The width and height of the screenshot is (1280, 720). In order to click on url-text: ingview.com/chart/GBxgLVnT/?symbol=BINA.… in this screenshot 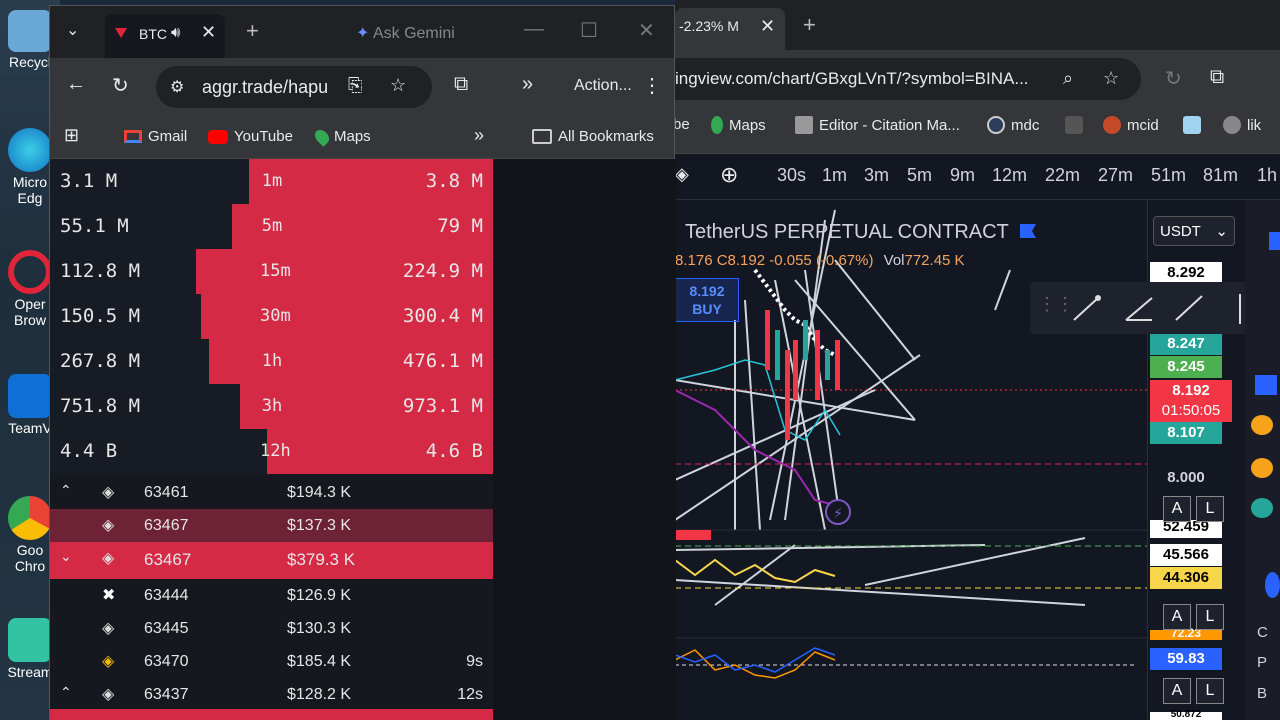, I will do `click(852, 78)`.